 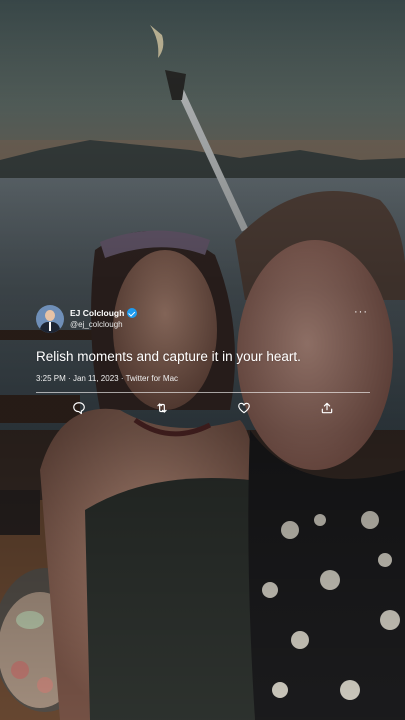 I want to click on heart-icon, so click(x=244, y=408).